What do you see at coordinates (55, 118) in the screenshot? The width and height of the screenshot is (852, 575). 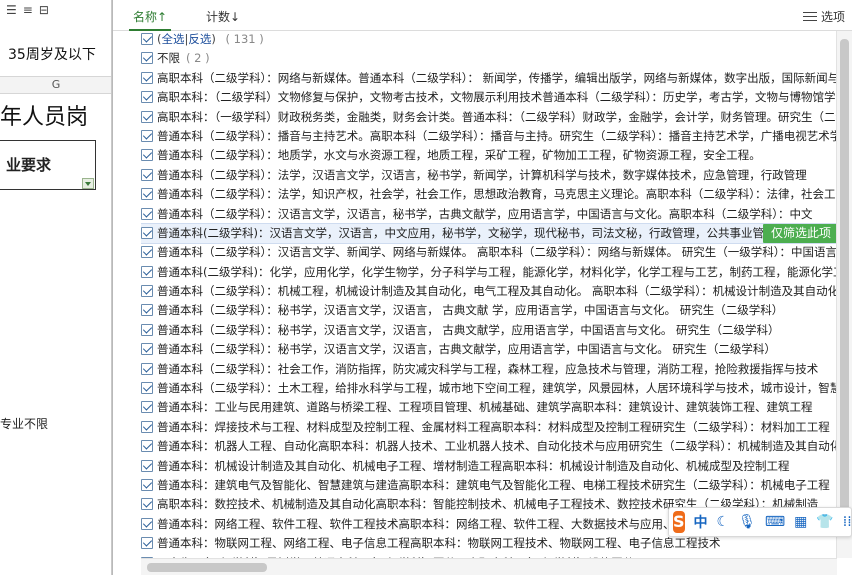 I see `sheet-title-cell: 年人员岗` at bounding box center [55, 118].